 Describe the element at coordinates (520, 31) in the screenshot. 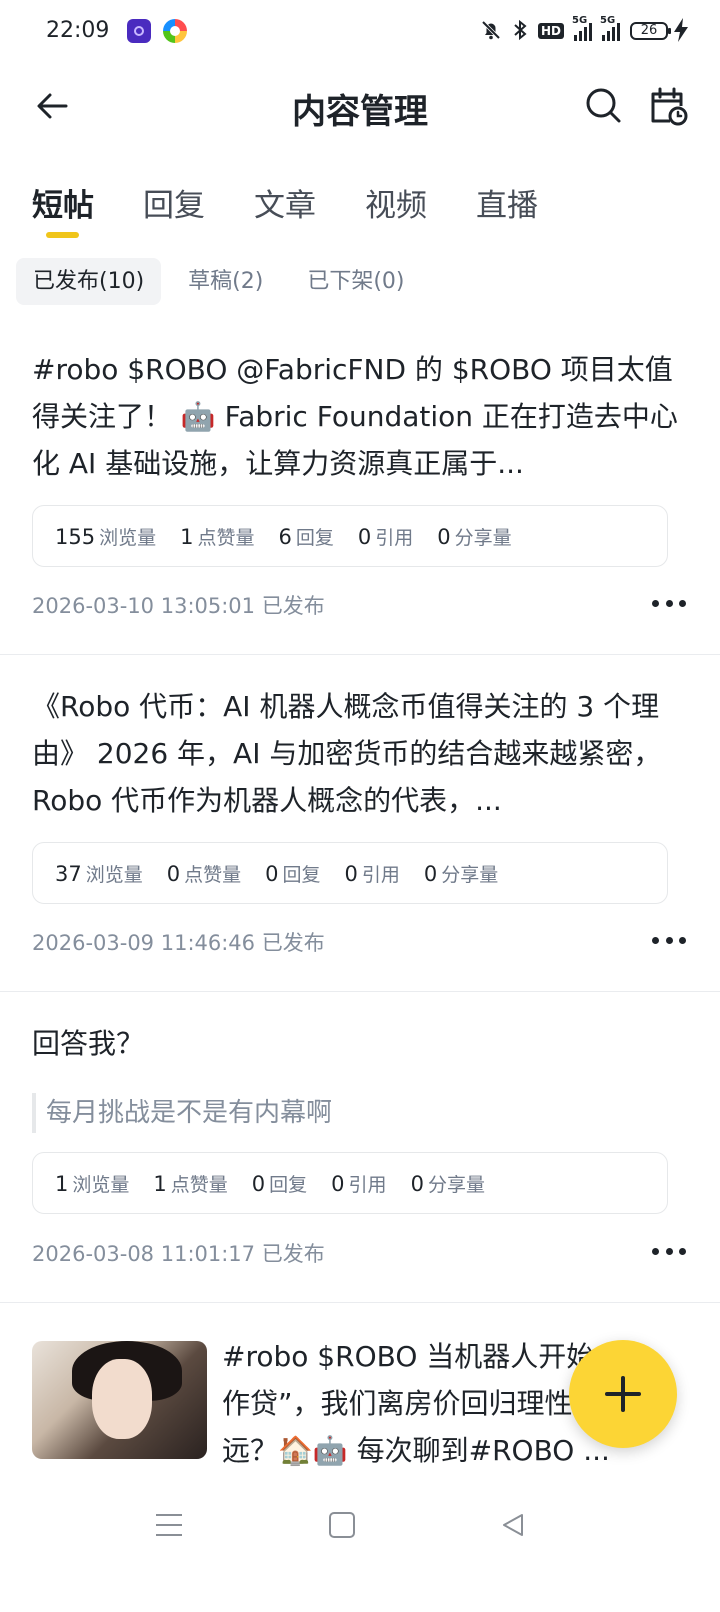

I see `bluetooth-icon` at that location.